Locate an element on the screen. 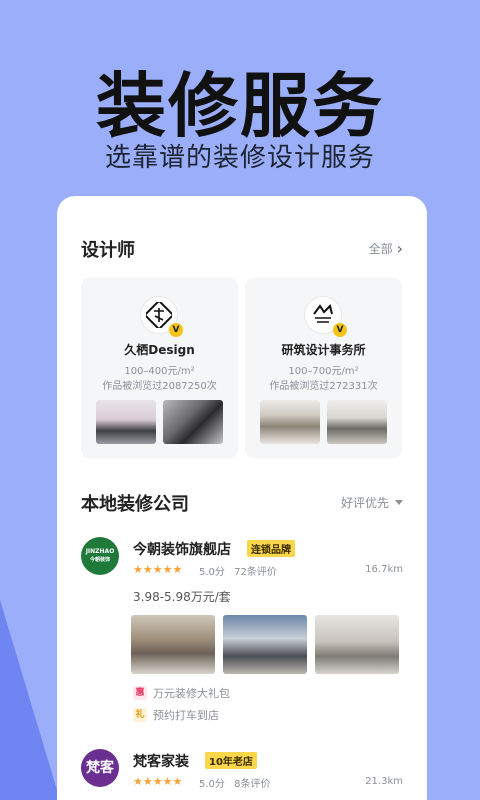 The width and height of the screenshot is (480, 800). designer-name: 研筑设计事务所 is located at coordinates (323, 350).